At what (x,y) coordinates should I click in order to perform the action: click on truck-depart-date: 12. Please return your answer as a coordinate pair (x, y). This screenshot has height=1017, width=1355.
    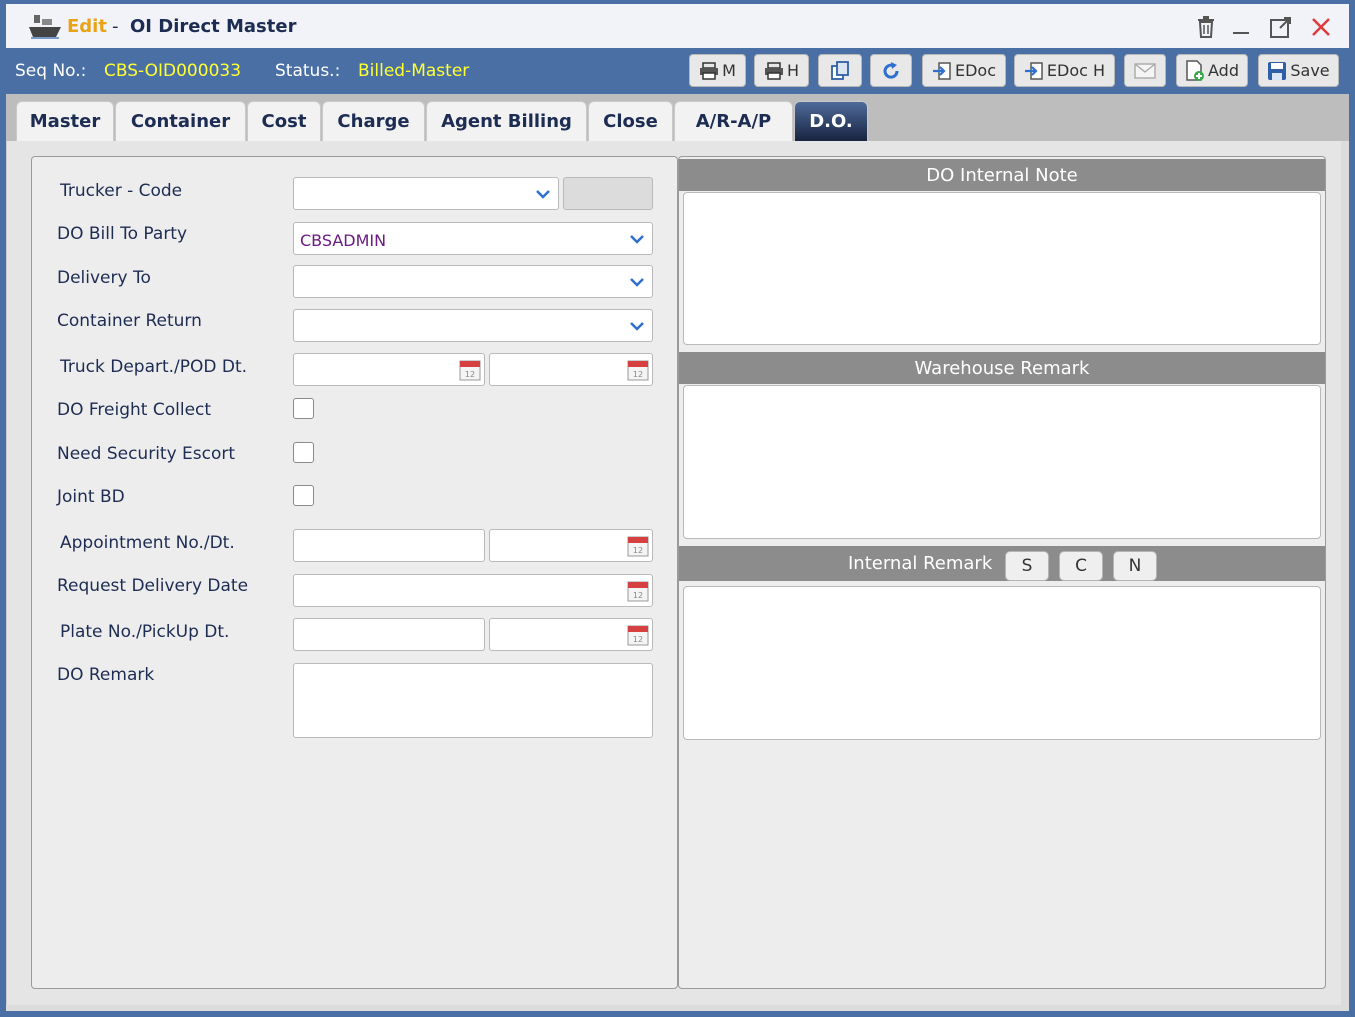
    Looking at the image, I should click on (389, 369).